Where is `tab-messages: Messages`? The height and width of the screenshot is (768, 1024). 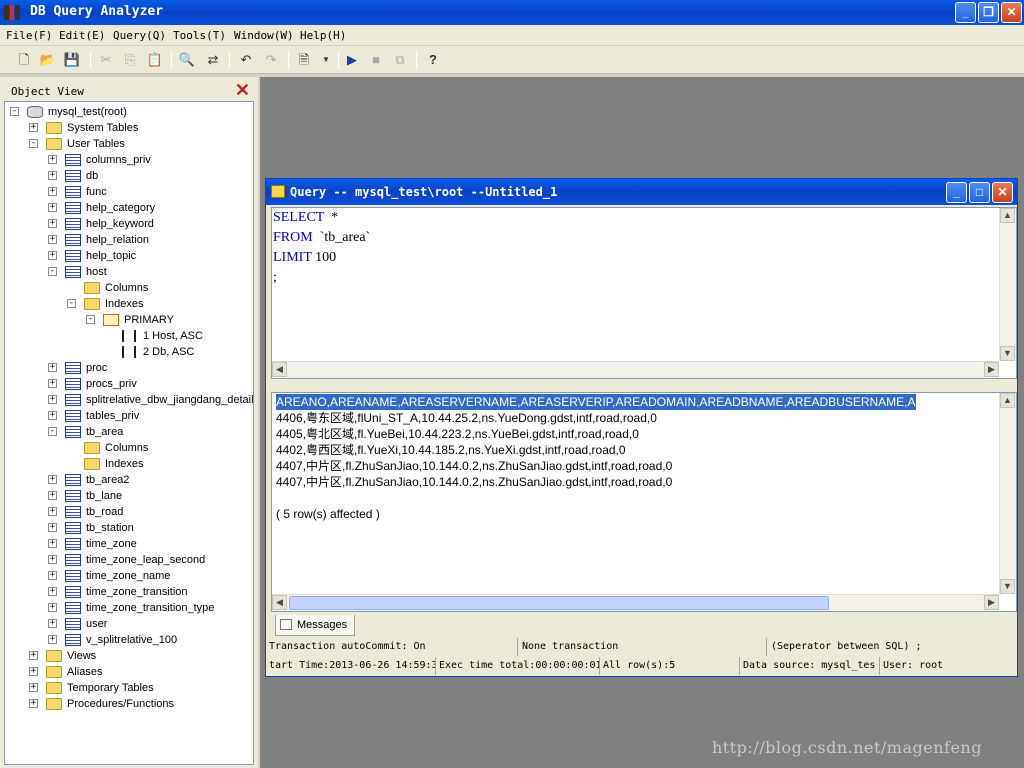
tab-messages: Messages is located at coordinates (315, 625).